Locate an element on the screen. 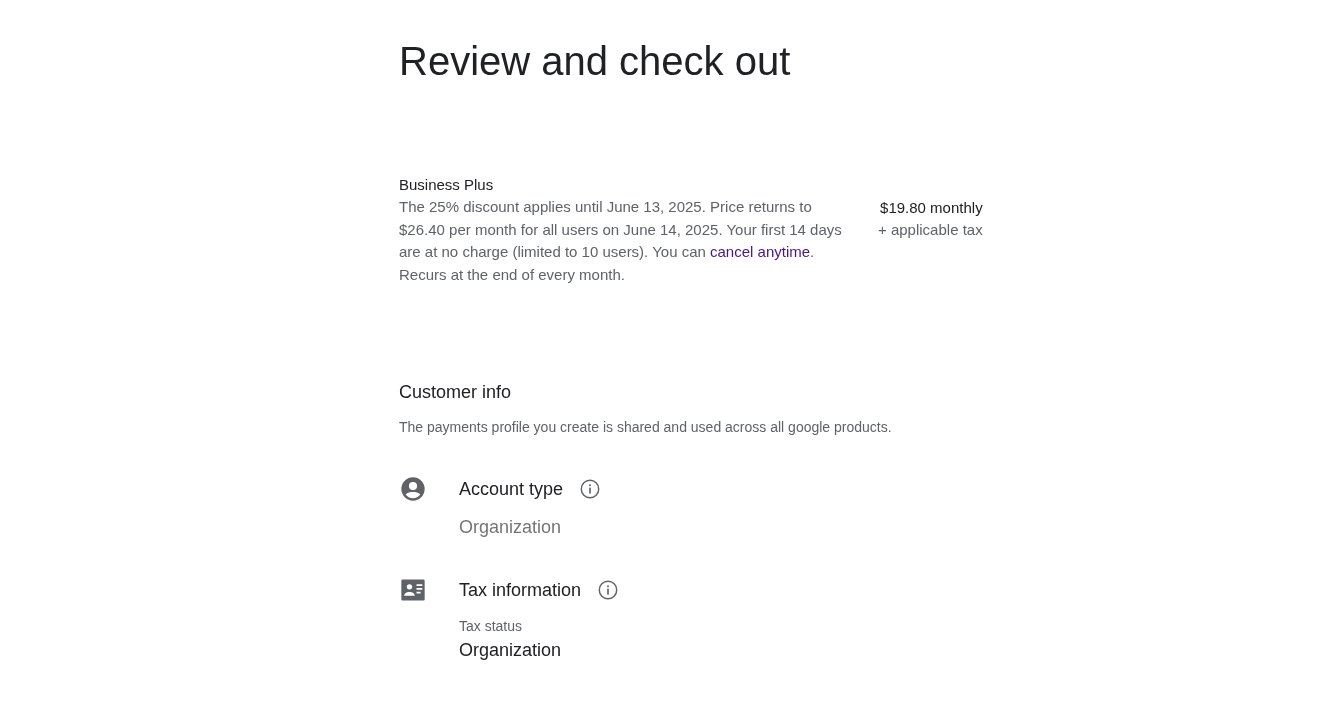  account-icon is located at coordinates (413, 489).